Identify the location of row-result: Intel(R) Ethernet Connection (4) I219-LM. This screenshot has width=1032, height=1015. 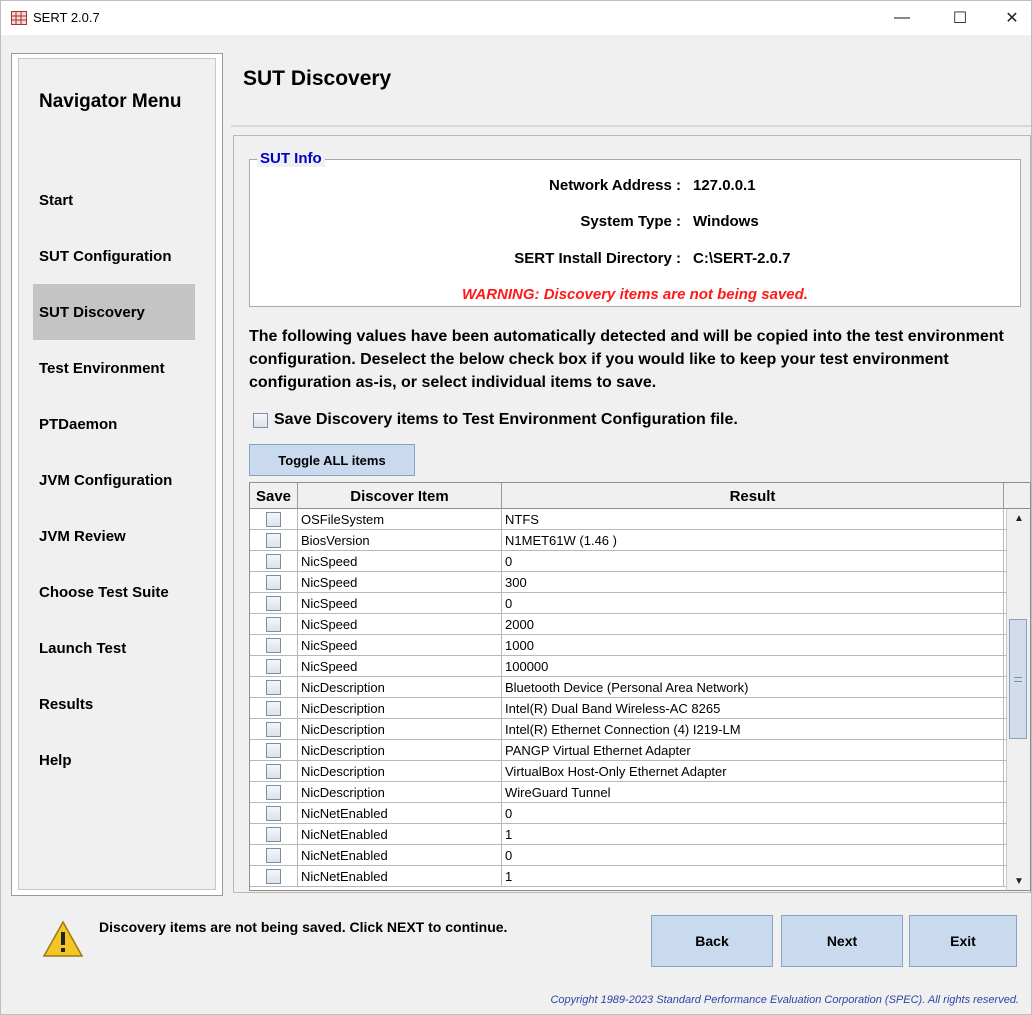
(753, 729).